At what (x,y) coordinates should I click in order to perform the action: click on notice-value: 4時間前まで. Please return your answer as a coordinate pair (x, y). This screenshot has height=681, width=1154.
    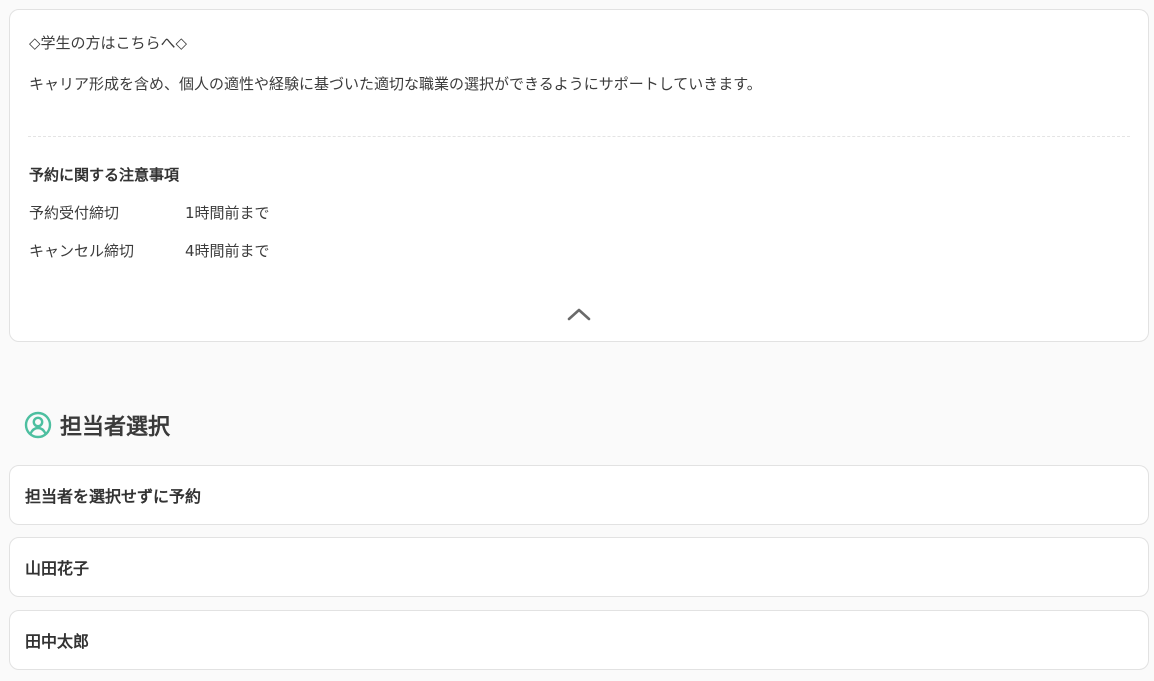
    Looking at the image, I should click on (227, 251).